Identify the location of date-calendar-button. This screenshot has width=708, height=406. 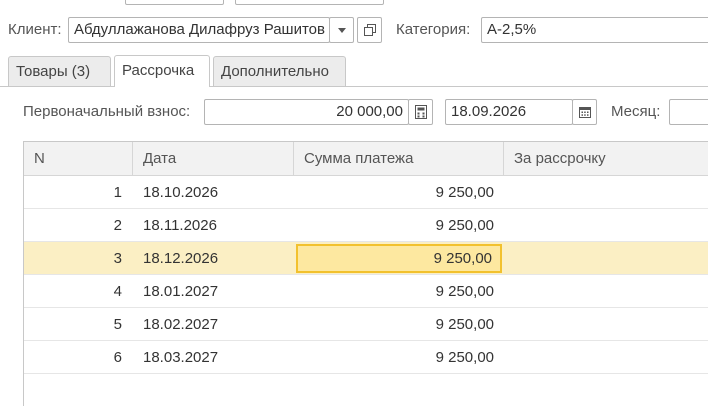
(584, 112).